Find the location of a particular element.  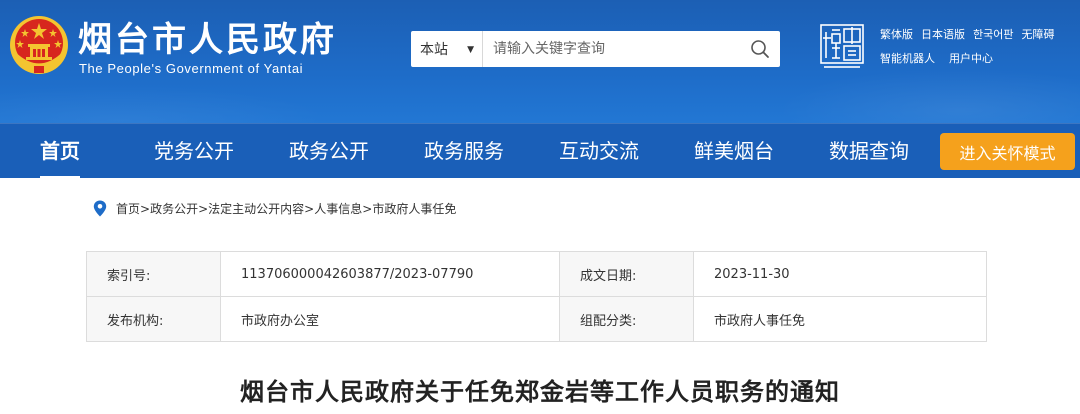

nav-item-interaction: 互动交流 is located at coordinates (599, 151).